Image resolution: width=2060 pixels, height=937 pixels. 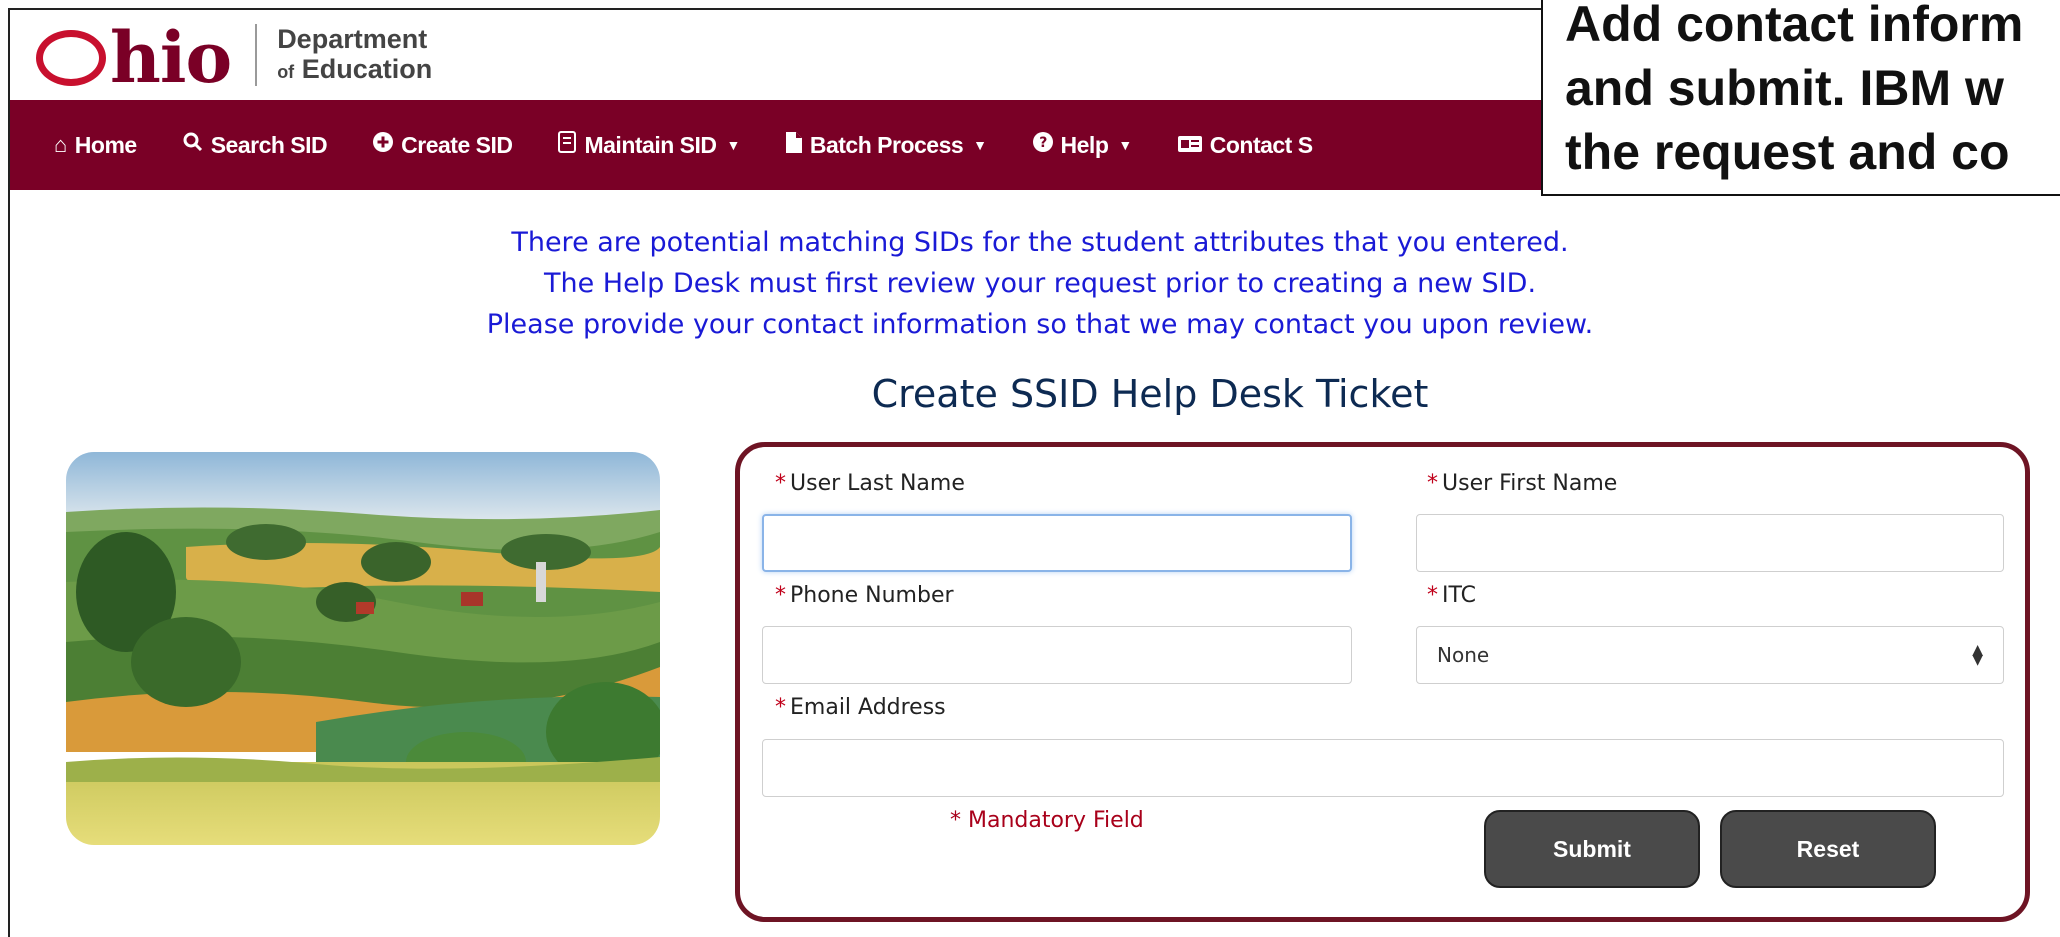 I want to click on nav-maintain-sid: Maintain SID ▼, so click(x=649, y=145).